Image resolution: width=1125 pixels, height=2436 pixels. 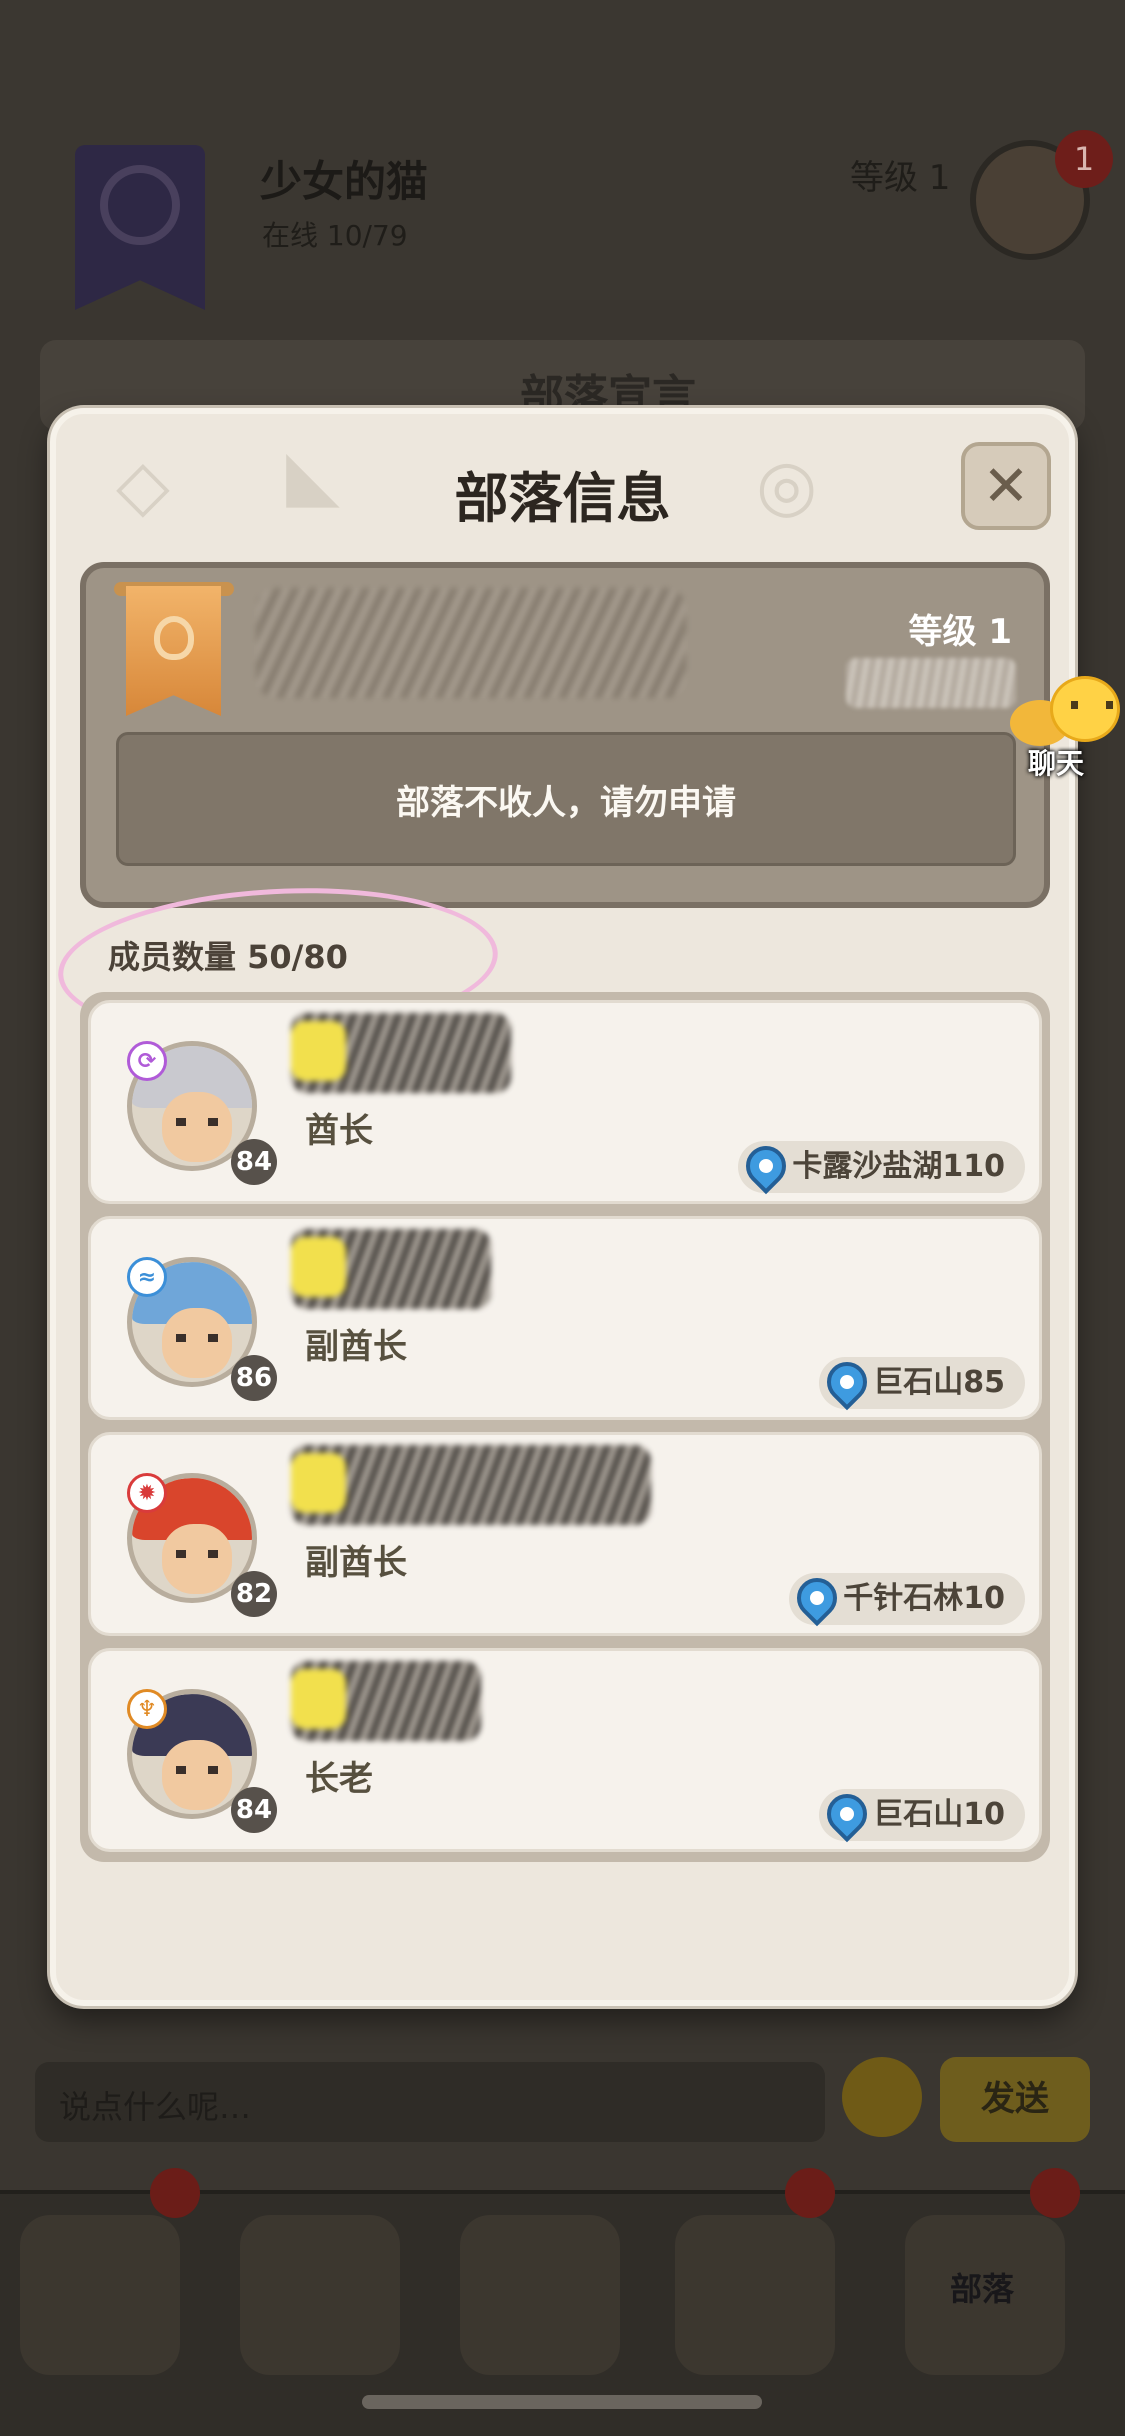 I want to click on tribe-notice: 部落不收人，请勿申请, so click(x=566, y=799).